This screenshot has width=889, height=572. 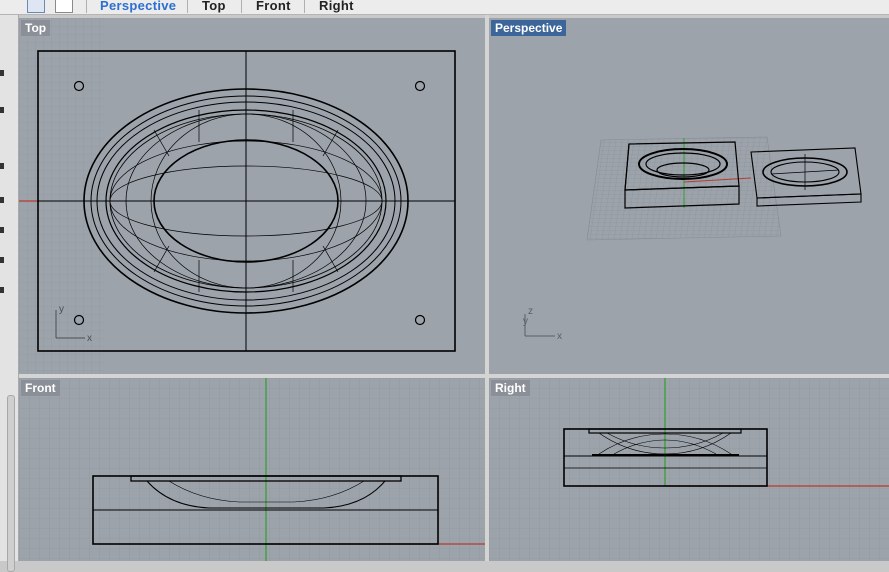 What do you see at coordinates (11, 483) in the screenshot?
I see `side-scrollbar` at bounding box center [11, 483].